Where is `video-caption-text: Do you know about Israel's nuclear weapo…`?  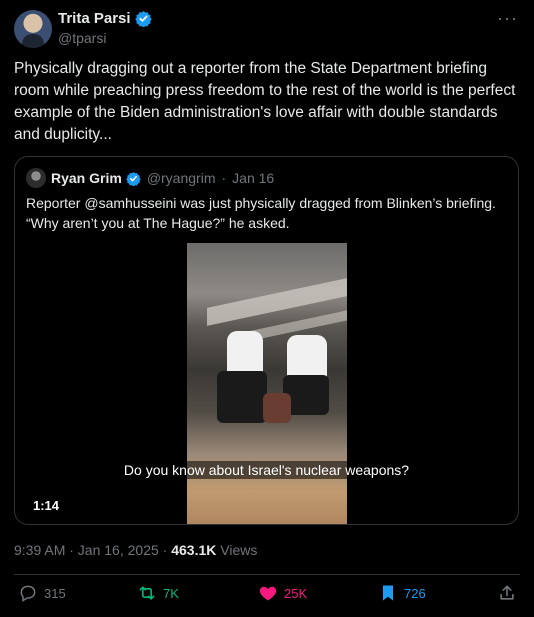
video-caption-text: Do you know about Israel's nuclear weapo… is located at coordinates (266, 470).